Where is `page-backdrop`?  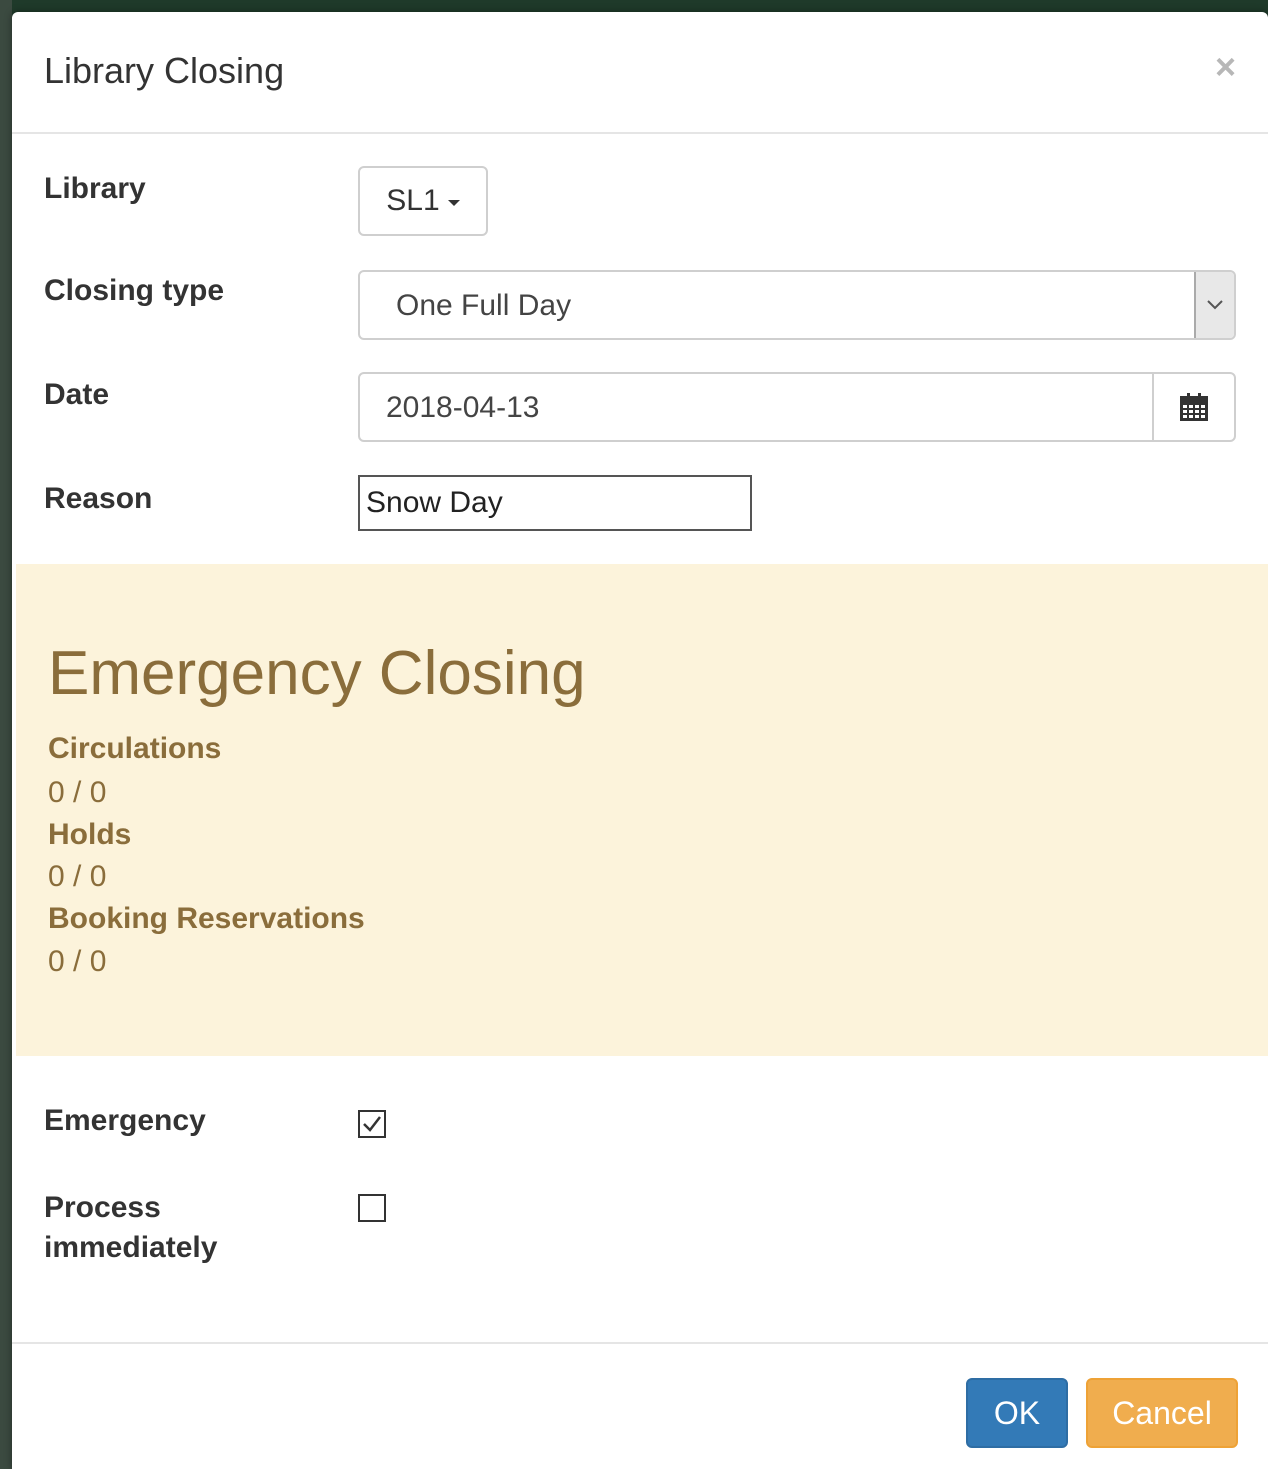 page-backdrop is located at coordinates (6, 734).